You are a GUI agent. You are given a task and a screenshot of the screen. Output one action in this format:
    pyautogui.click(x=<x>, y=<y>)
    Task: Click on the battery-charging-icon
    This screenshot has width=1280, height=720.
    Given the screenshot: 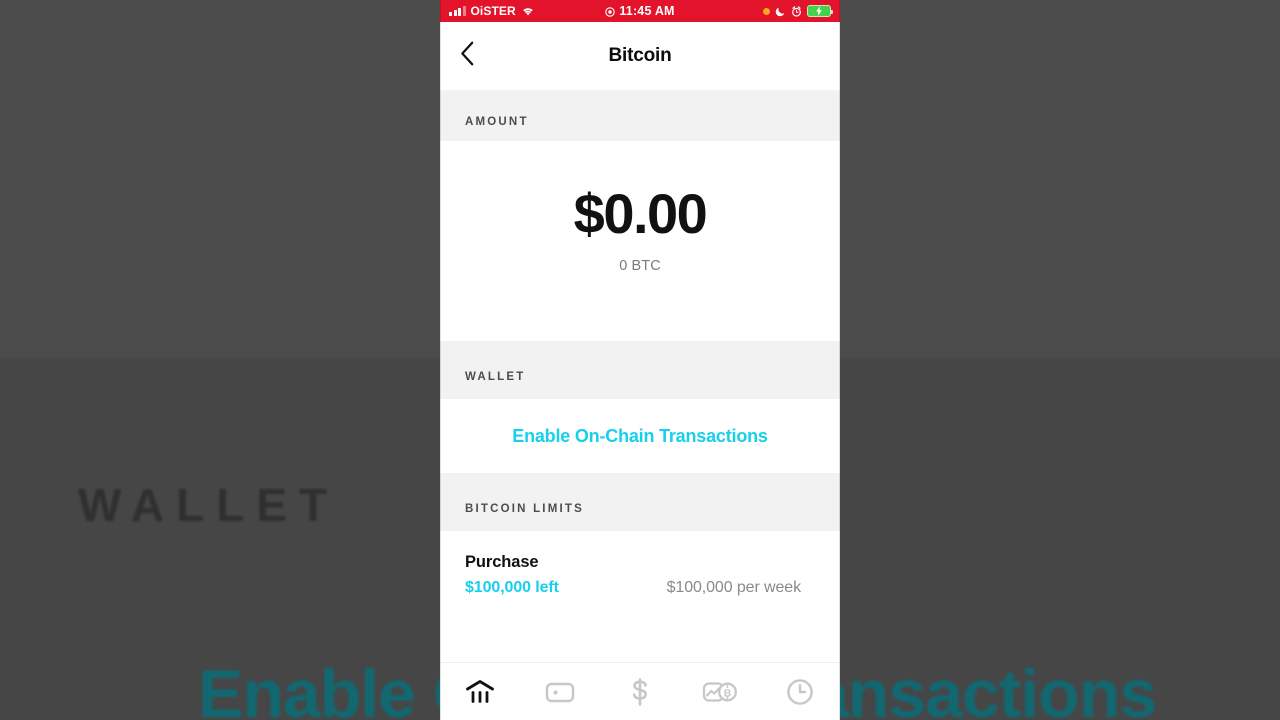 What is the action you would take?
    pyautogui.click(x=820, y=11)
    